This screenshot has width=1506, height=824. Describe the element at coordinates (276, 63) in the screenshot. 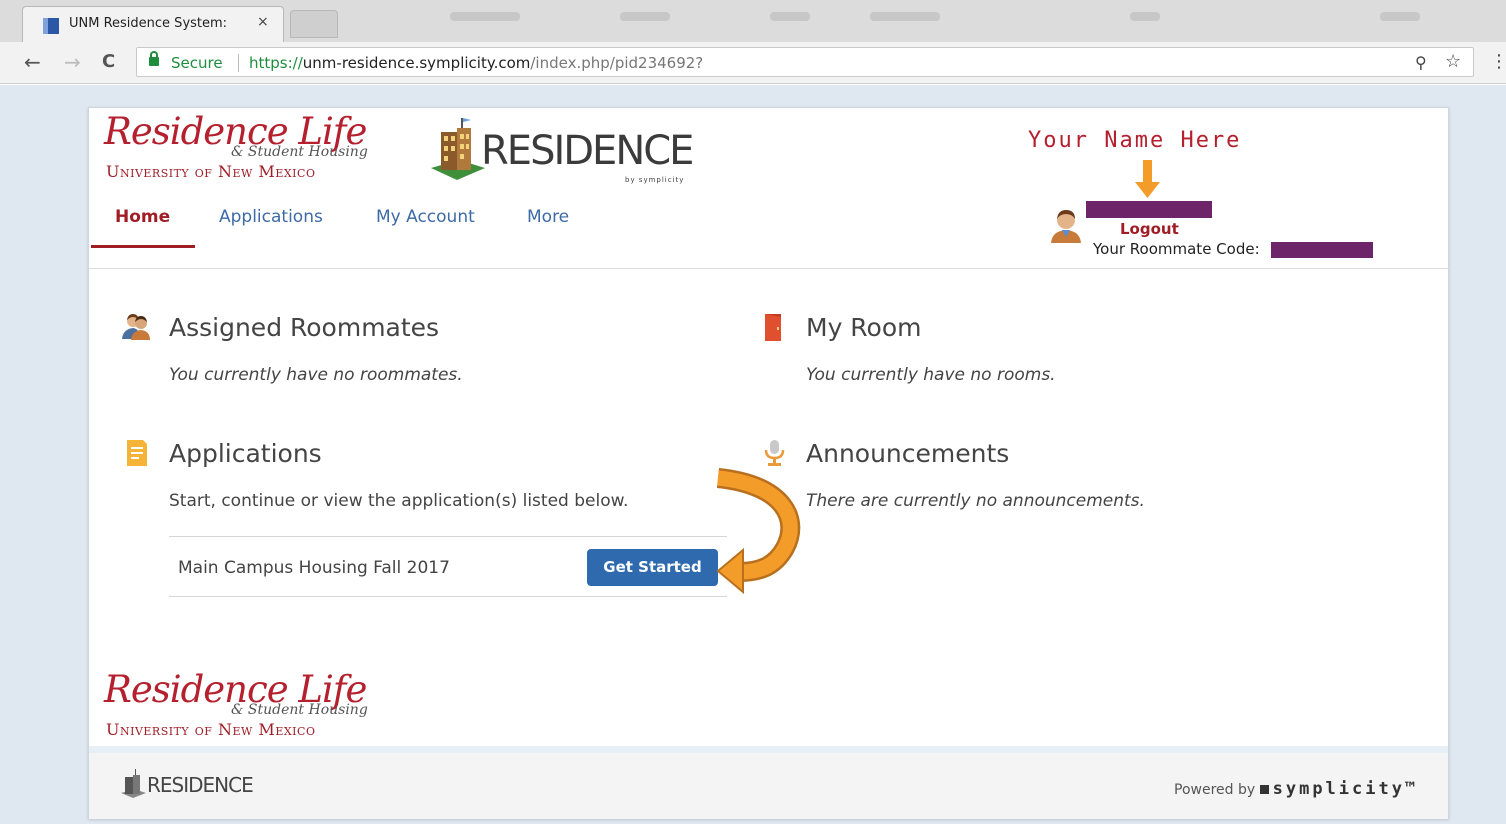

I see `url-scheme: https://` at that location.